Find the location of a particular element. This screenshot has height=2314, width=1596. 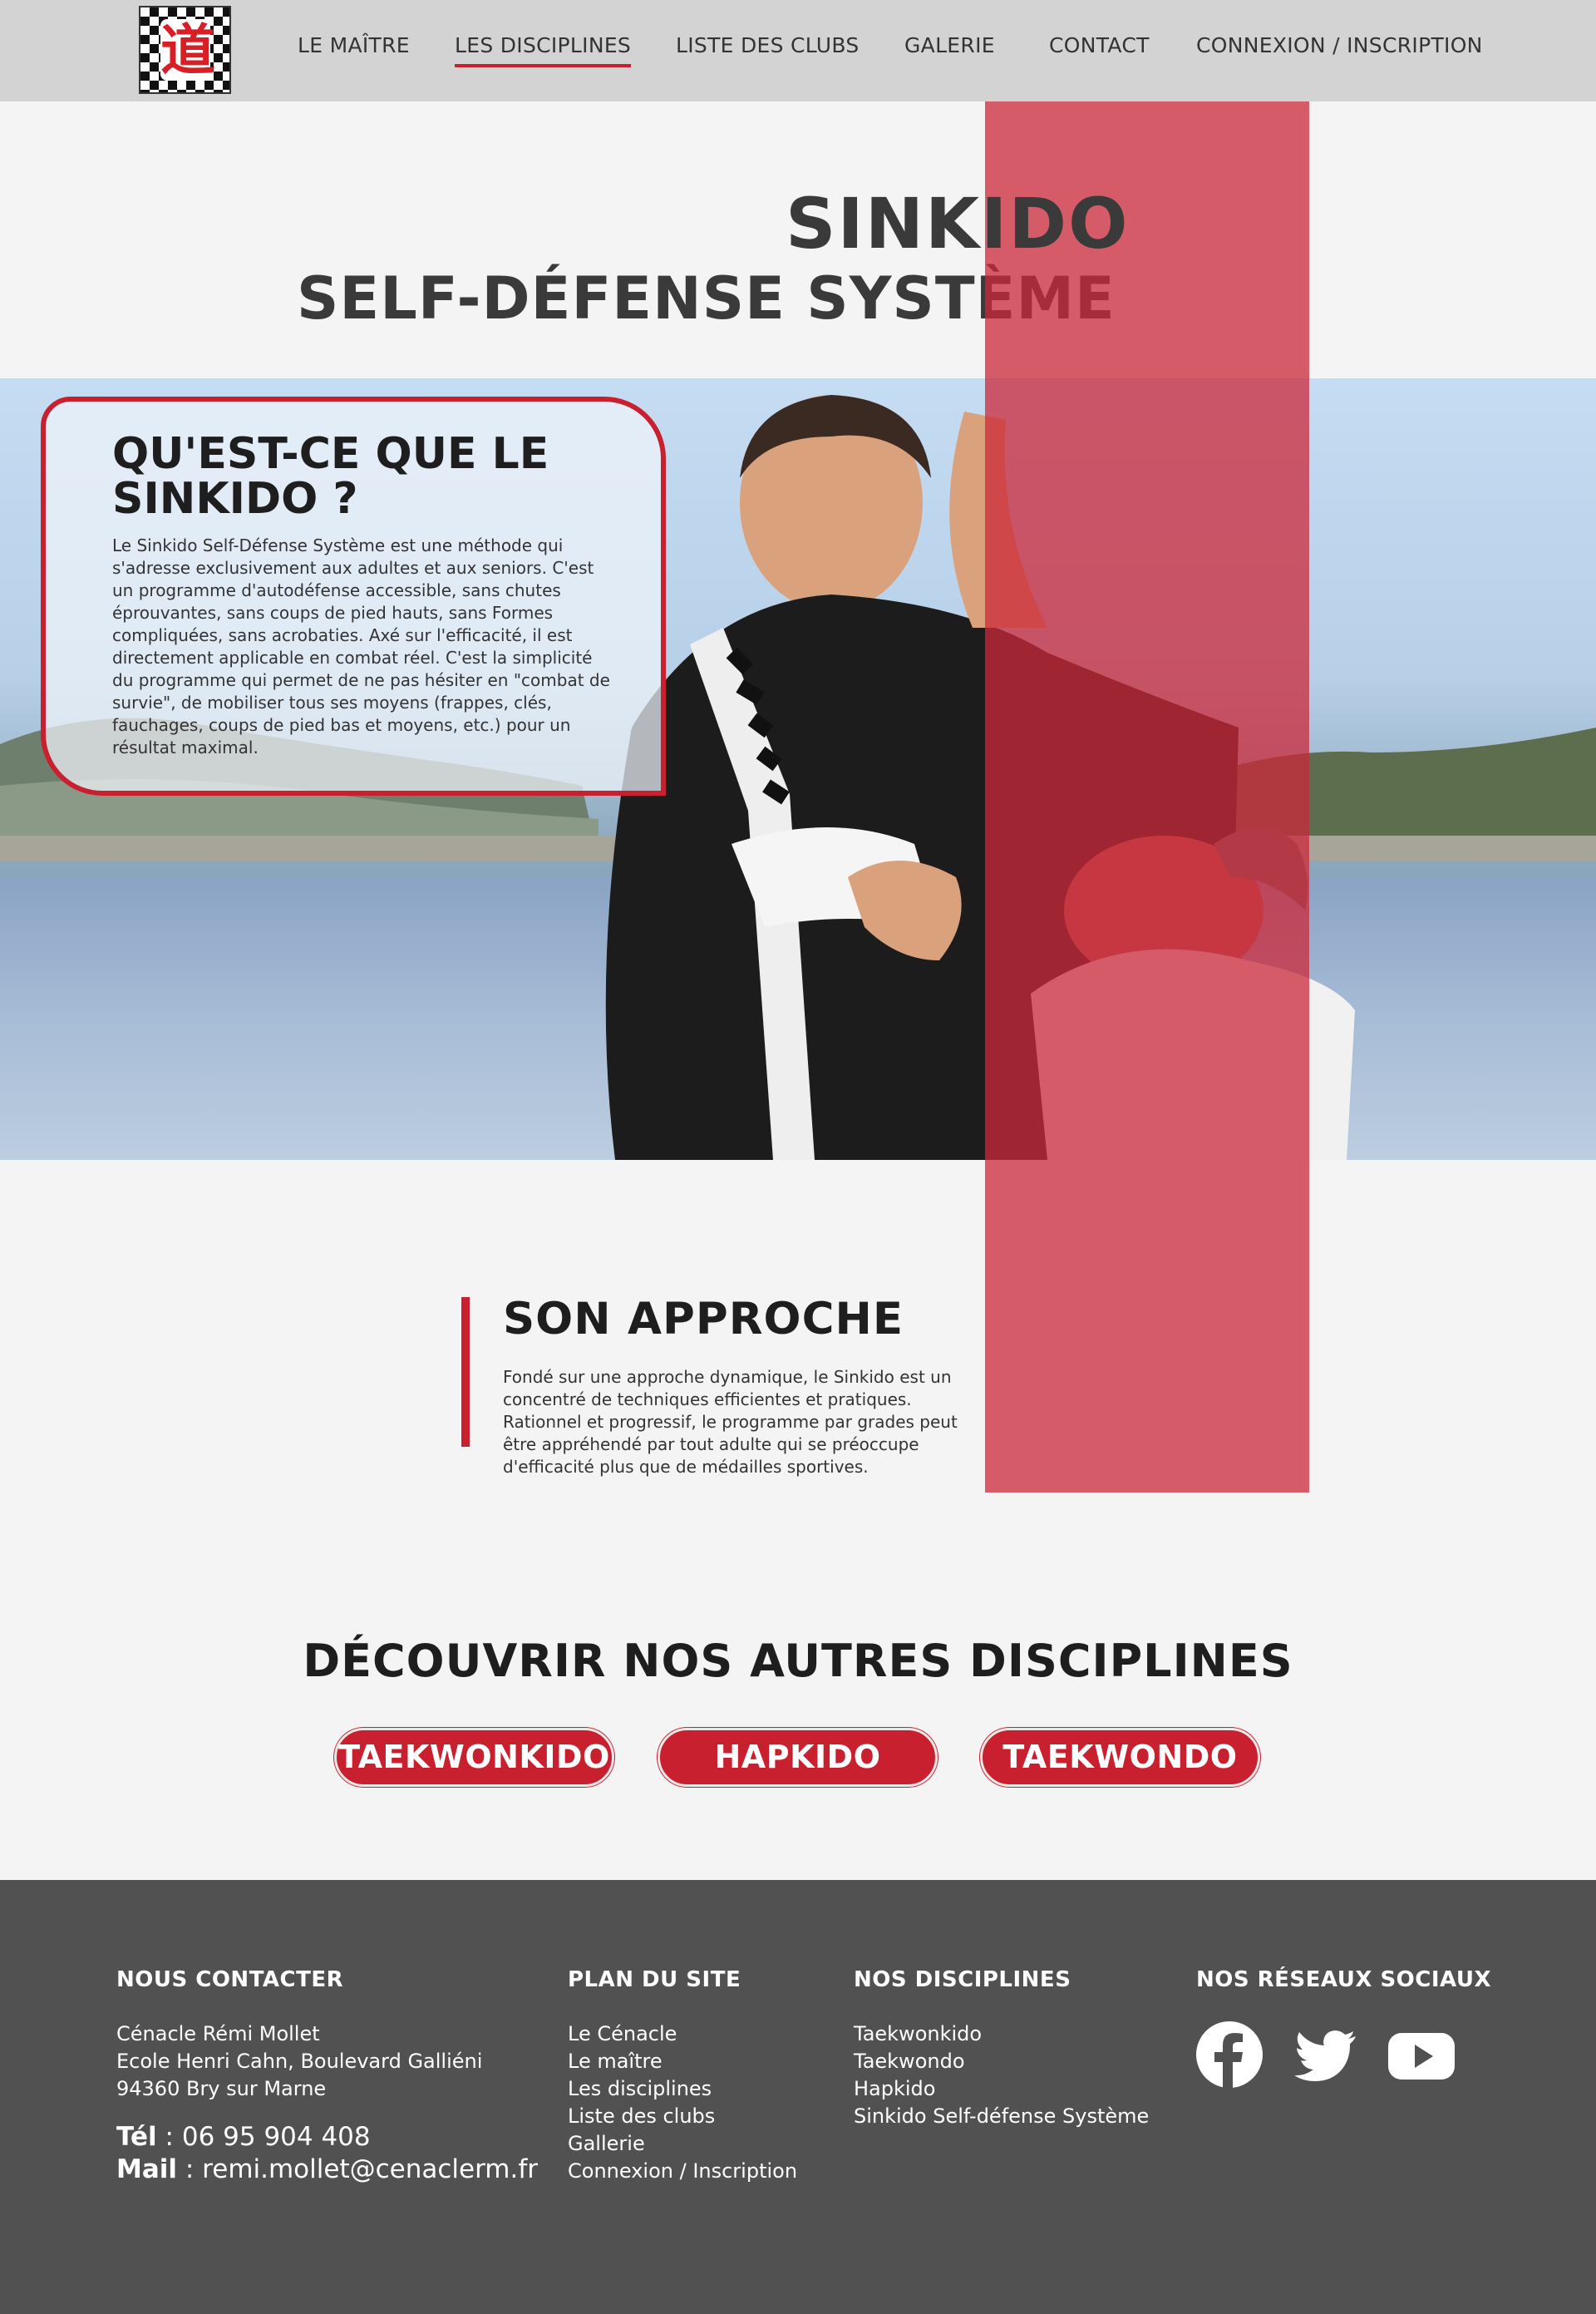

discipline-button-taekwondo: TAEKWONDO is located at coordinates (1120, 1758).